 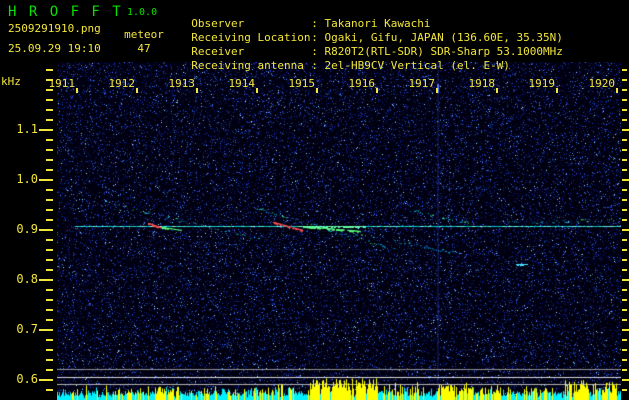 What do you see at coordinates (417, 65) in the screenshot?
I see `info-value: 2el-HB9CV Vertical (el. E-W)` at bounding box center [417, 65].